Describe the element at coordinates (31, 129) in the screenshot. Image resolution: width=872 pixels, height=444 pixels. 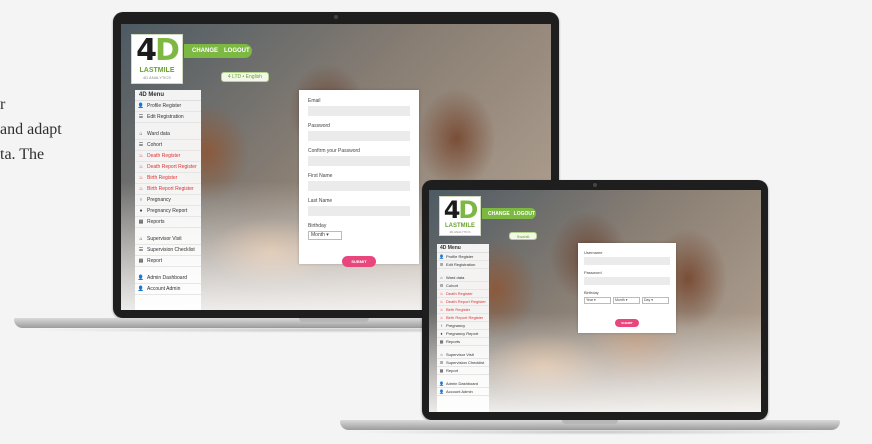
I see `intro-line-2: and adapt` at that location.